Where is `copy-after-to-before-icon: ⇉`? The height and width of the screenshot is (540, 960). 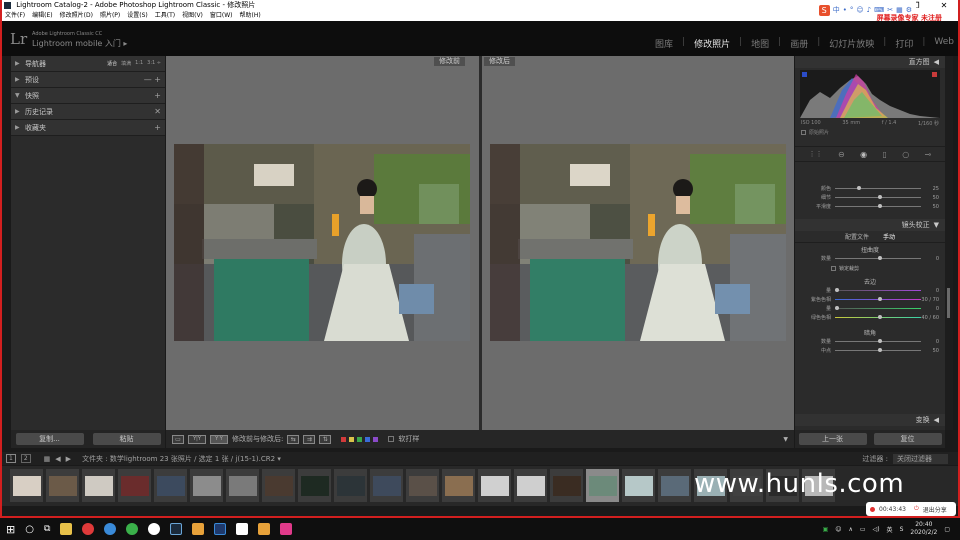
copy-after-to-before-icon: ⇉ is located at coordinates (309, 439).